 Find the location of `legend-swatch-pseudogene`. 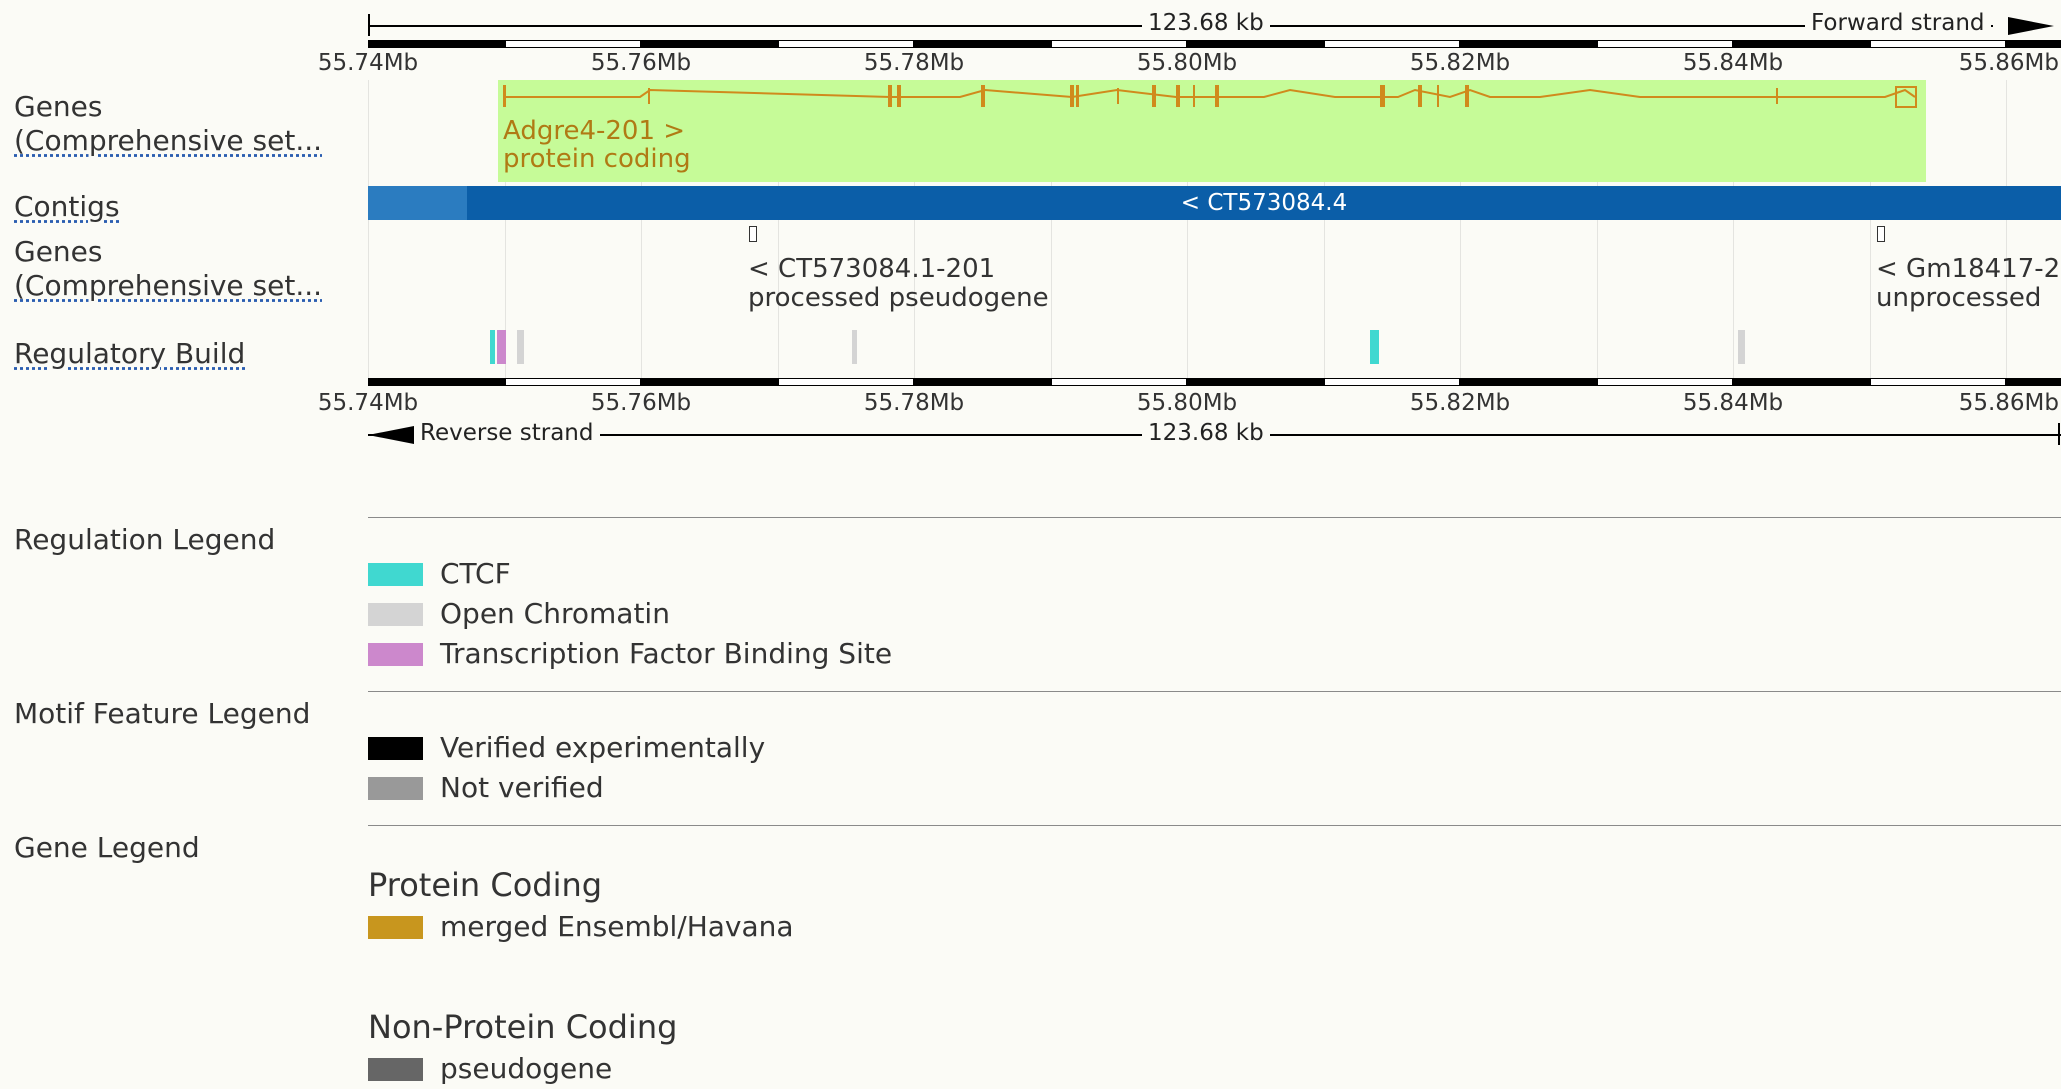

legend-swatch-pseudogene is located at coordinates (395, 1069).